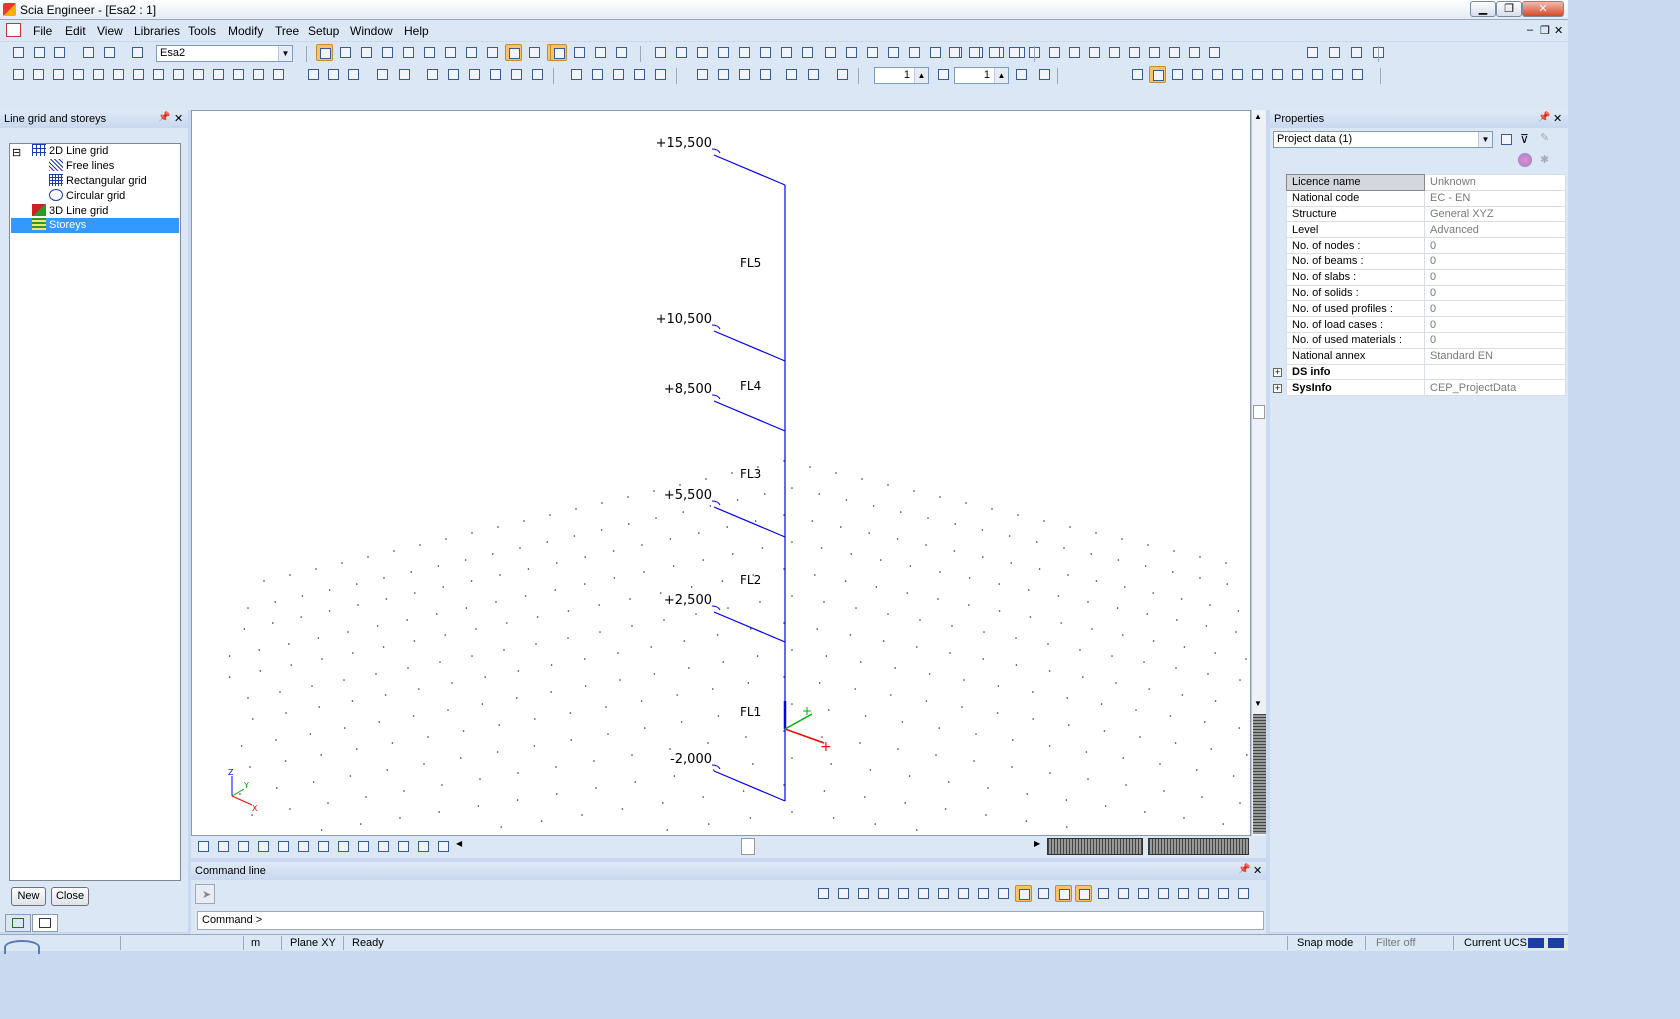  What do you see at coordinates (70, 151) in the screenshot?
I see `tree-item-2d-line-grid: 2D Line grid` at bounding box center [70, 151].